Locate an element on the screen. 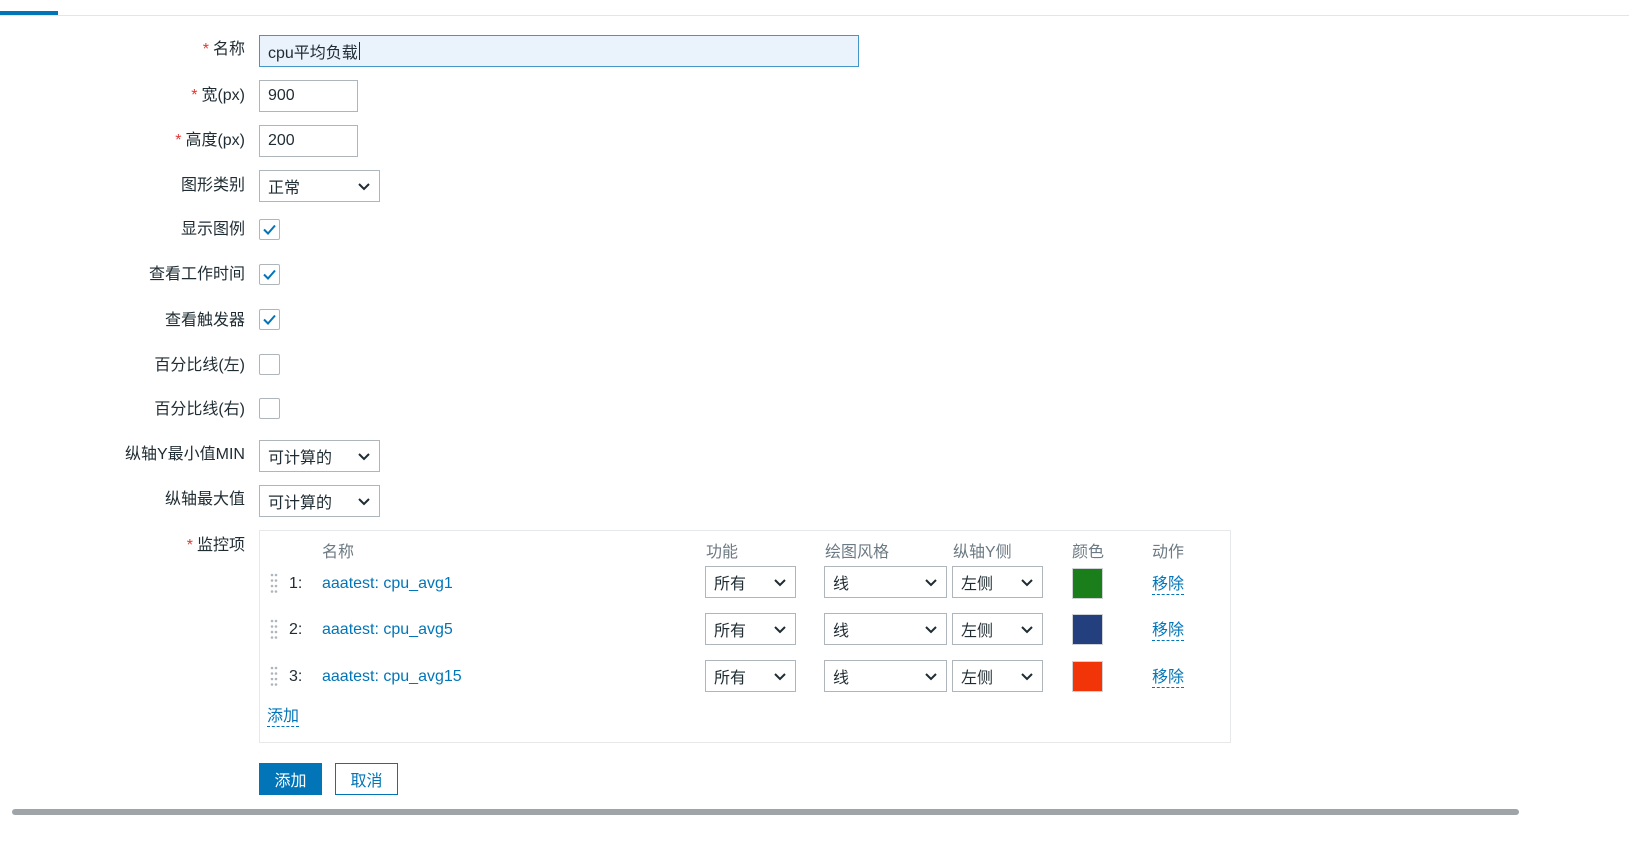  percentile-left-checkbox is located at coordinates (269, 364).